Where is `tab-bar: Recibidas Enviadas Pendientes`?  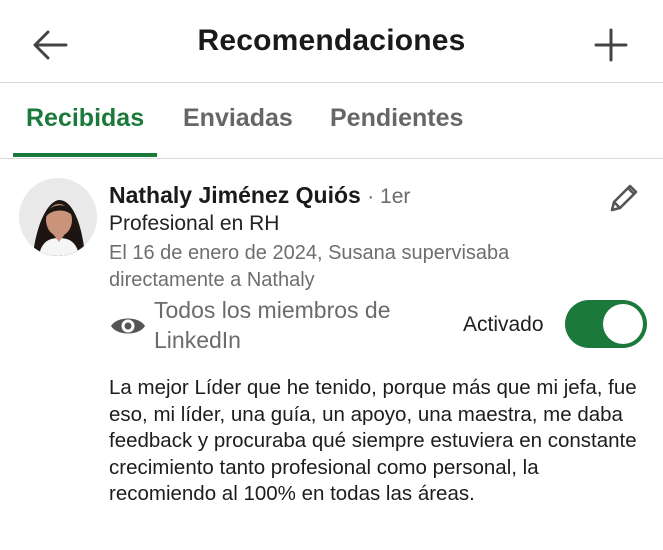
tab-bar: Recibidas Enviadas Pendientes is located at coordinates (331, 120).